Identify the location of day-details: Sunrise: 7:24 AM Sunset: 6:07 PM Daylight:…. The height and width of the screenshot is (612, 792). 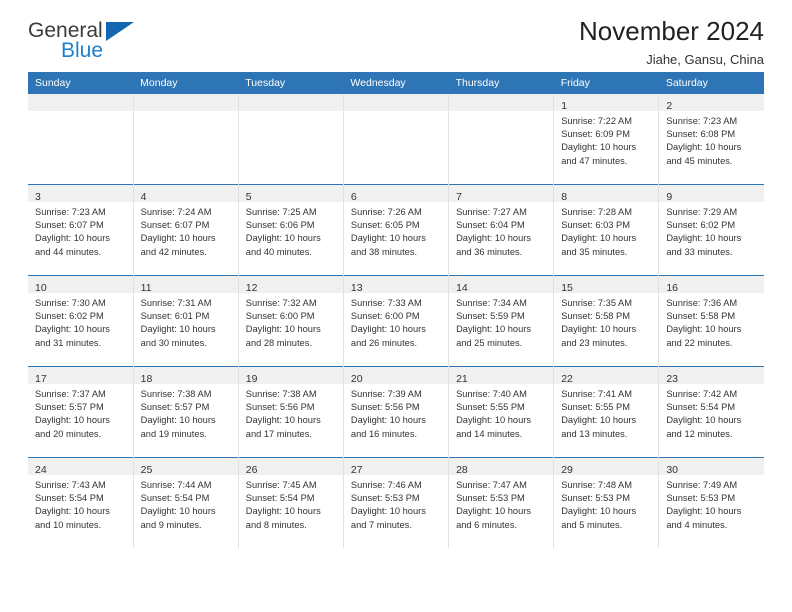
(186, 230).